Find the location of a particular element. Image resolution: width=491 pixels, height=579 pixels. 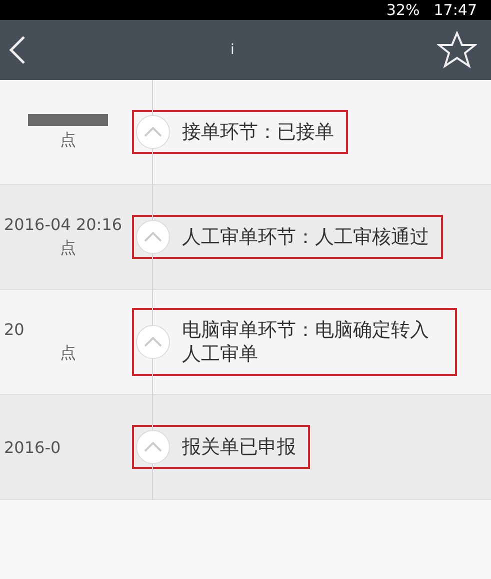

event-label: 接单环节：已接单 is located at coordinates (240, 132).